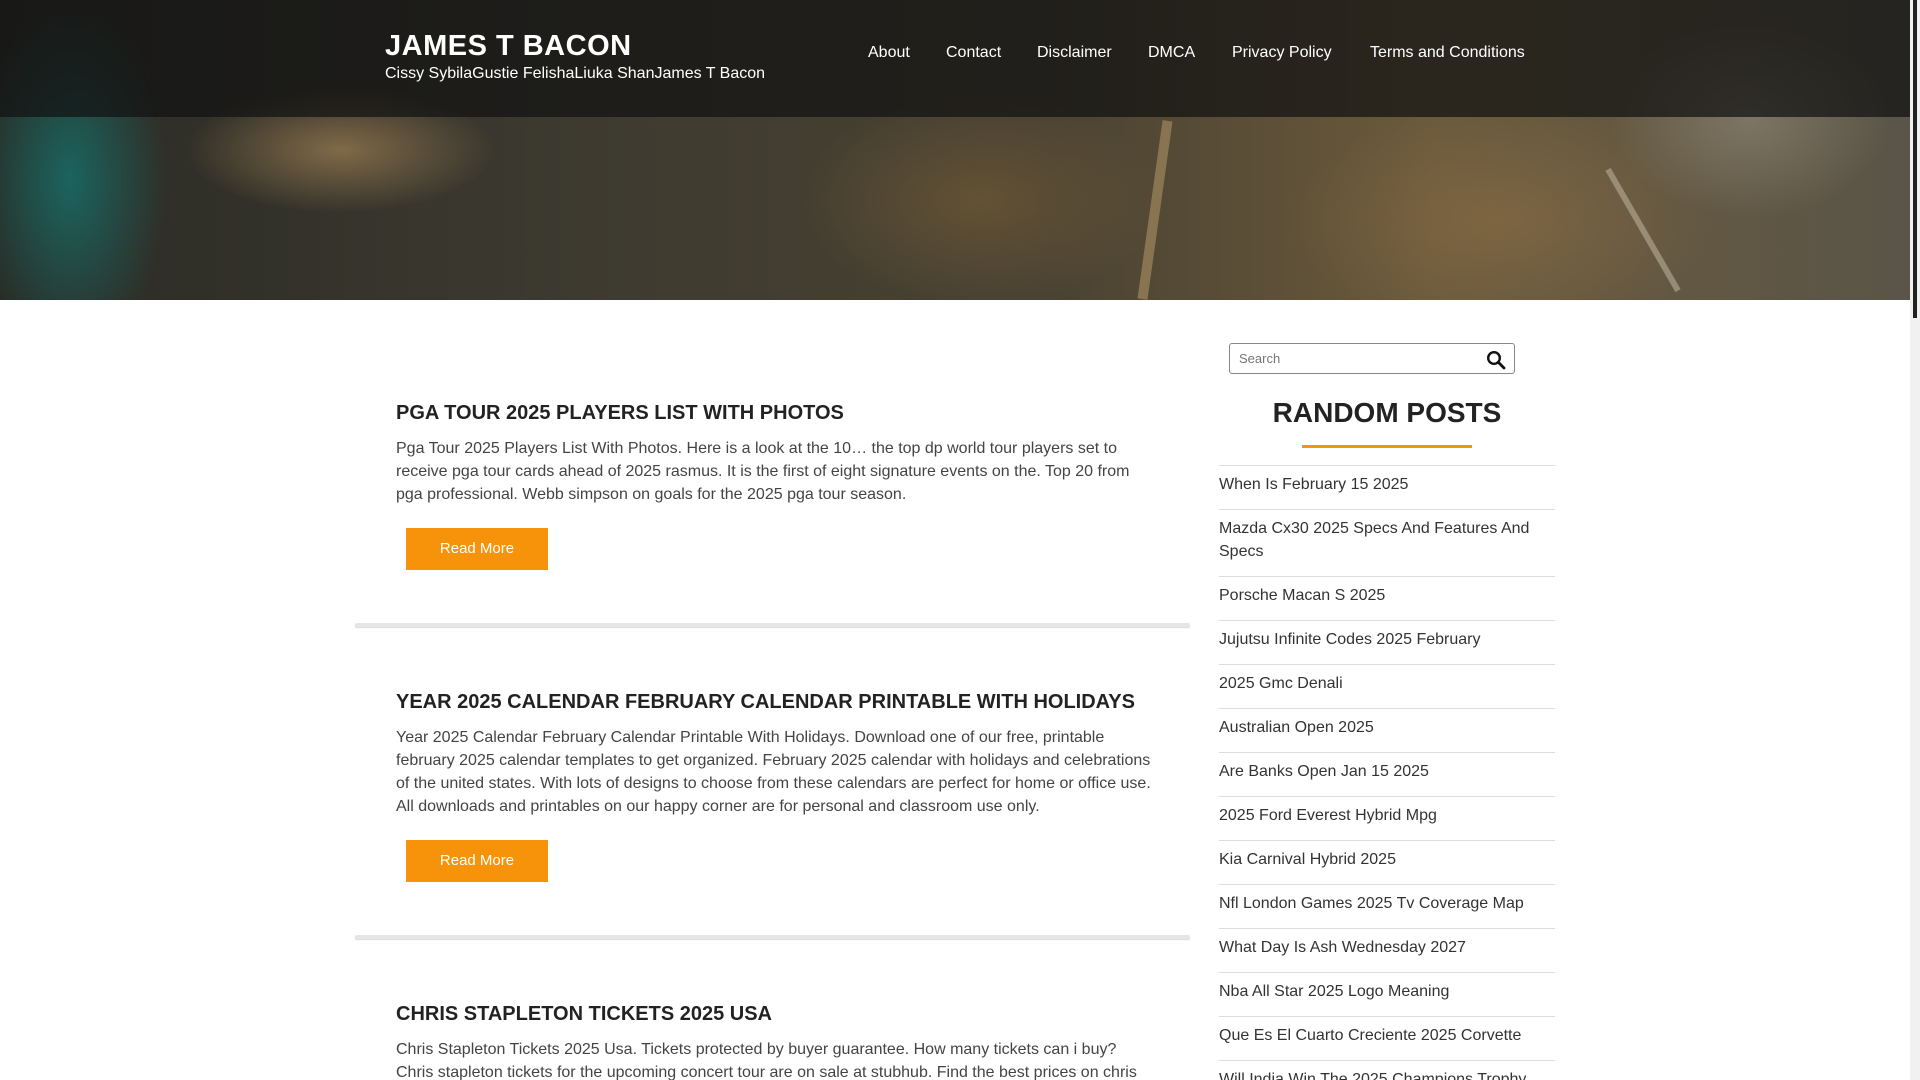  I want to click on random-post-link: 2025 Ford Everest Hybrid Mpg, so click(1387, 818).